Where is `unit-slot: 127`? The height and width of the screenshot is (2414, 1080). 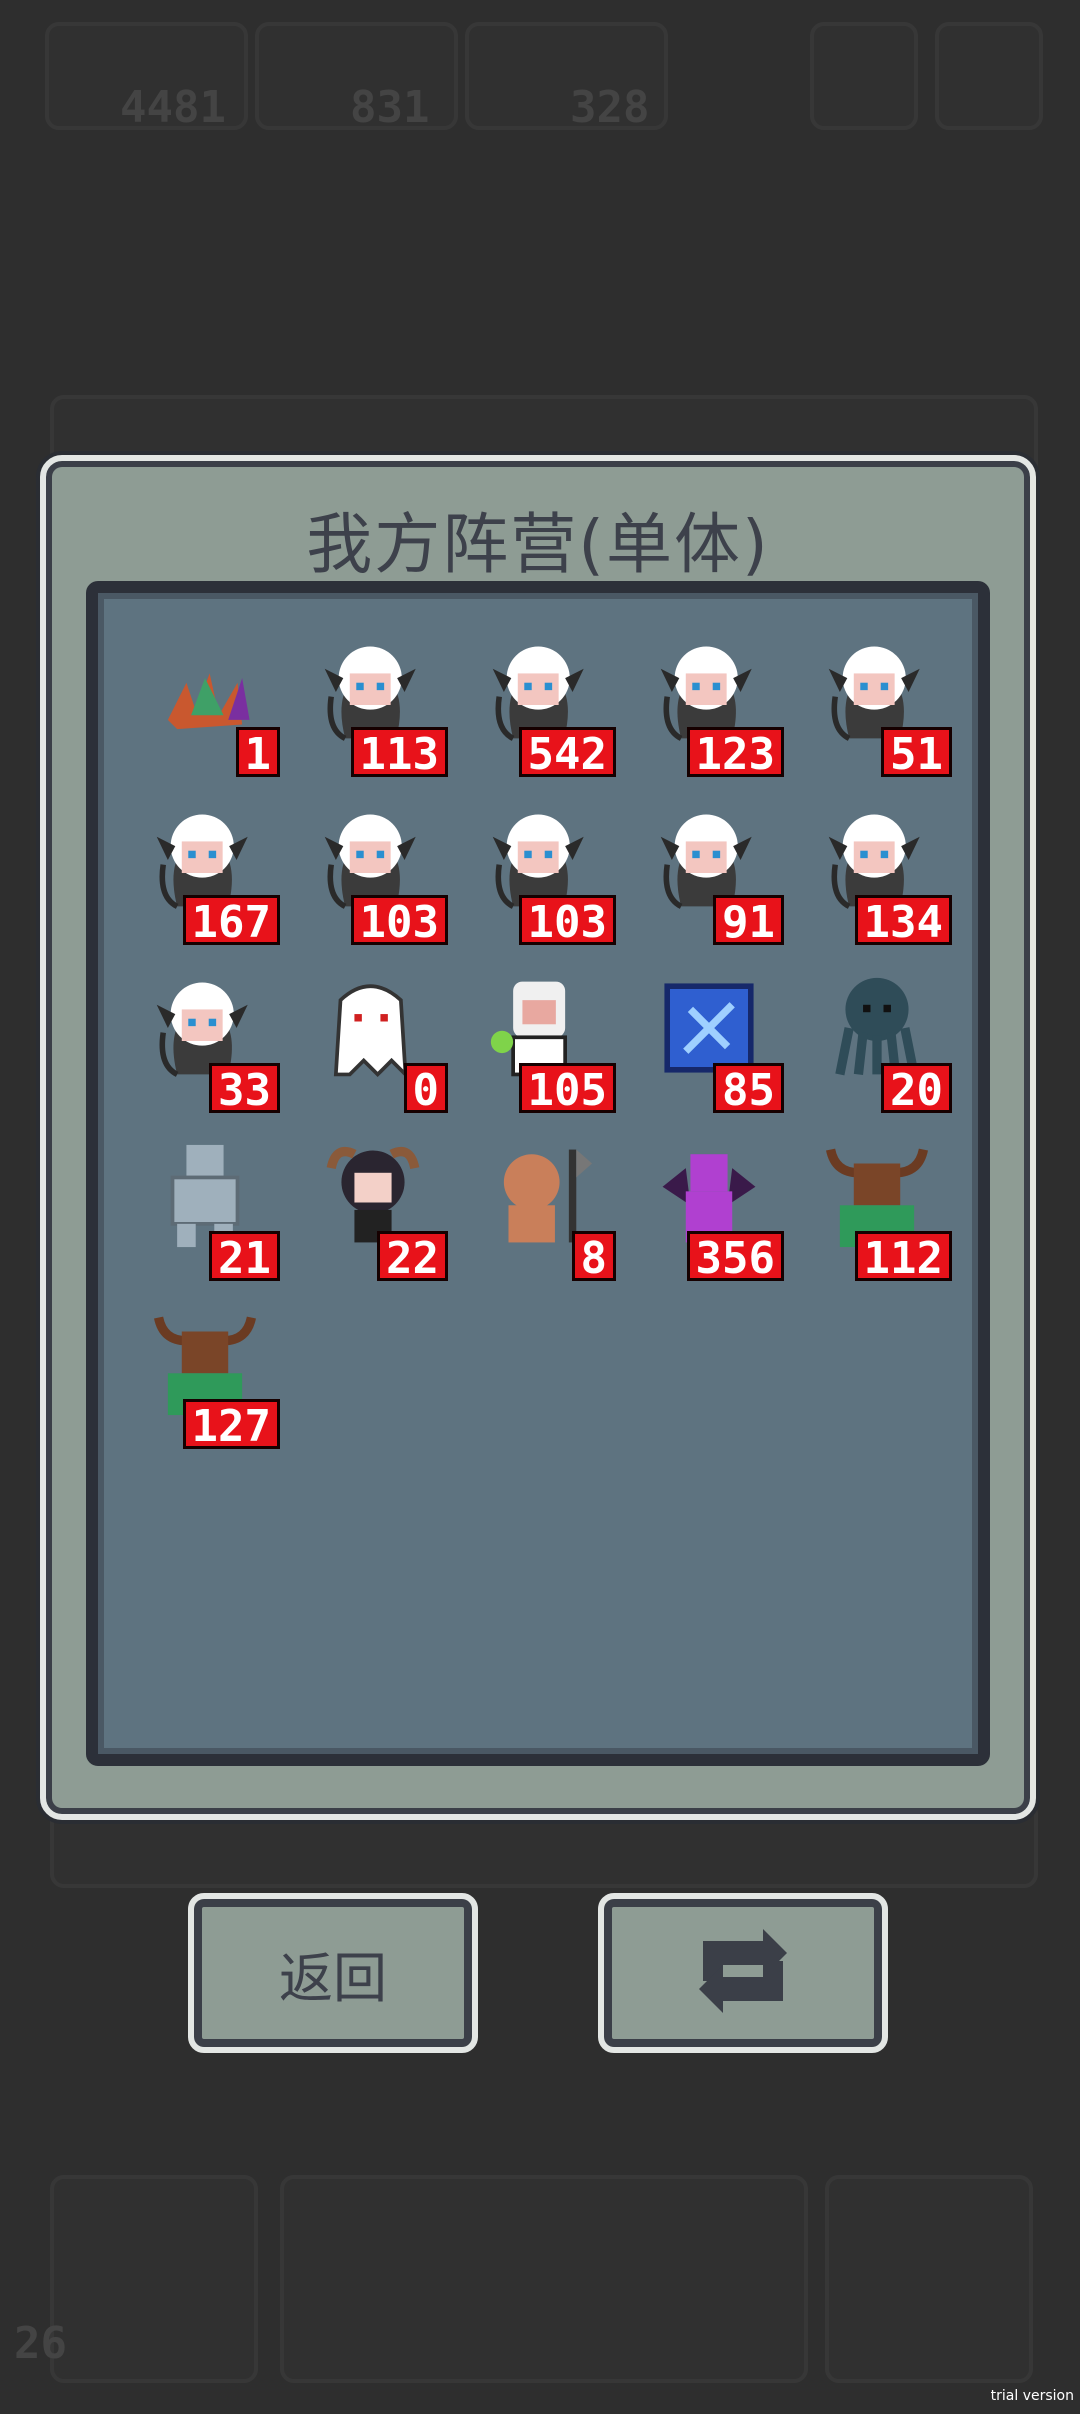 unit-slot: 127 is located at coordinates (204, 1371).